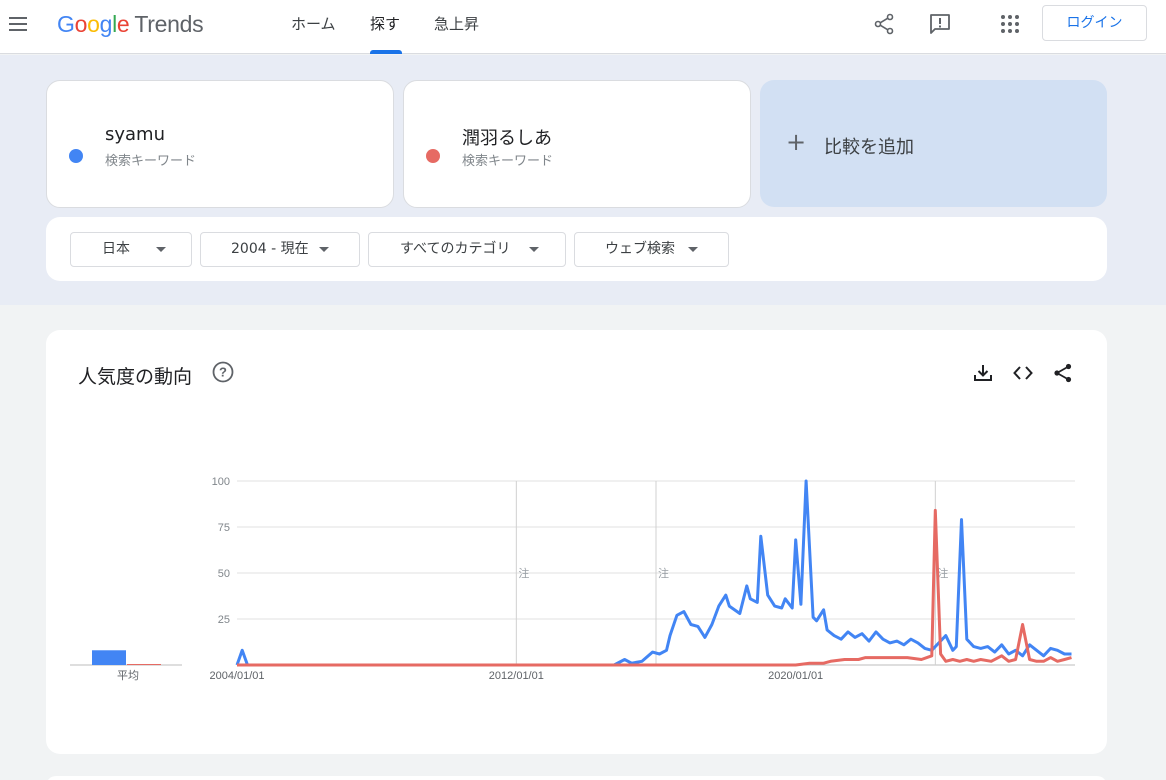 This screenshot has height=780, width=1166. I want to click on search-property-select: ウェブ検索, so click(651, 249).